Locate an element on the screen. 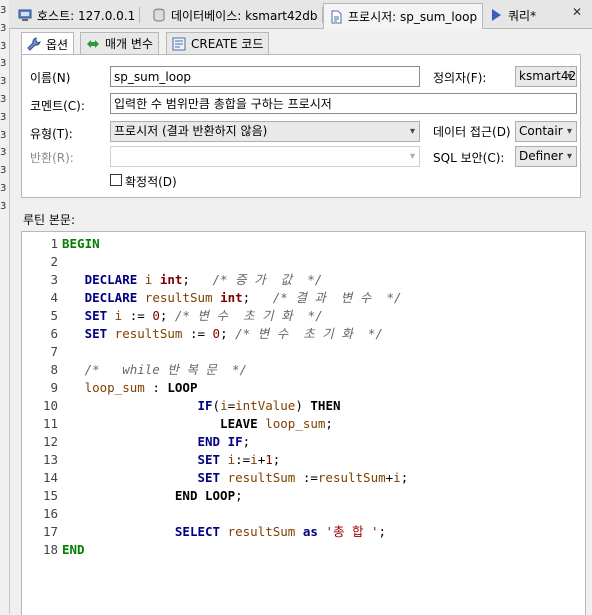  procedure-icon is located at coordinates (336, 16).